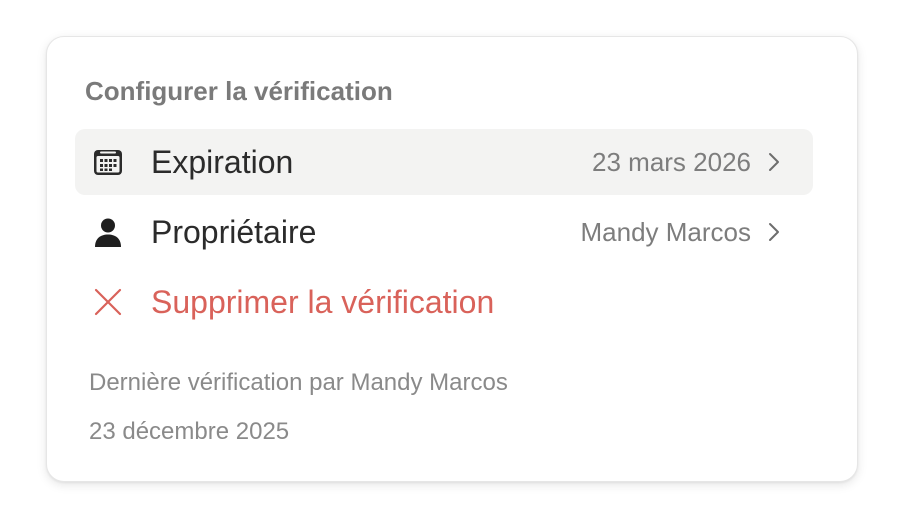 Image resolution: width=897 pixels, height=506 pixels. Describe the element at coordinates (108, 232) in the screenshot. I see `person-icon` at that location.